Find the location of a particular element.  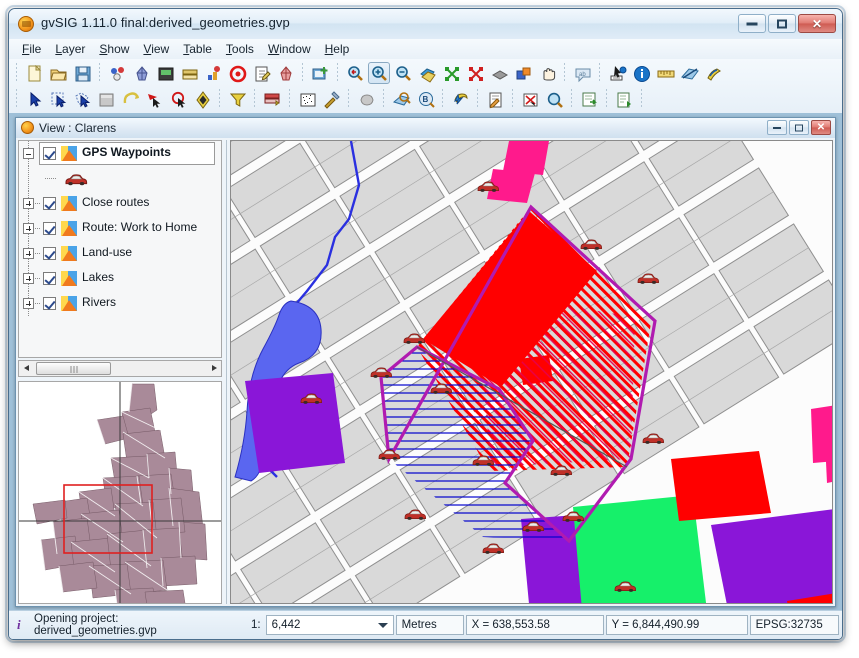

minimize-button is located at coordinates (752, 23).